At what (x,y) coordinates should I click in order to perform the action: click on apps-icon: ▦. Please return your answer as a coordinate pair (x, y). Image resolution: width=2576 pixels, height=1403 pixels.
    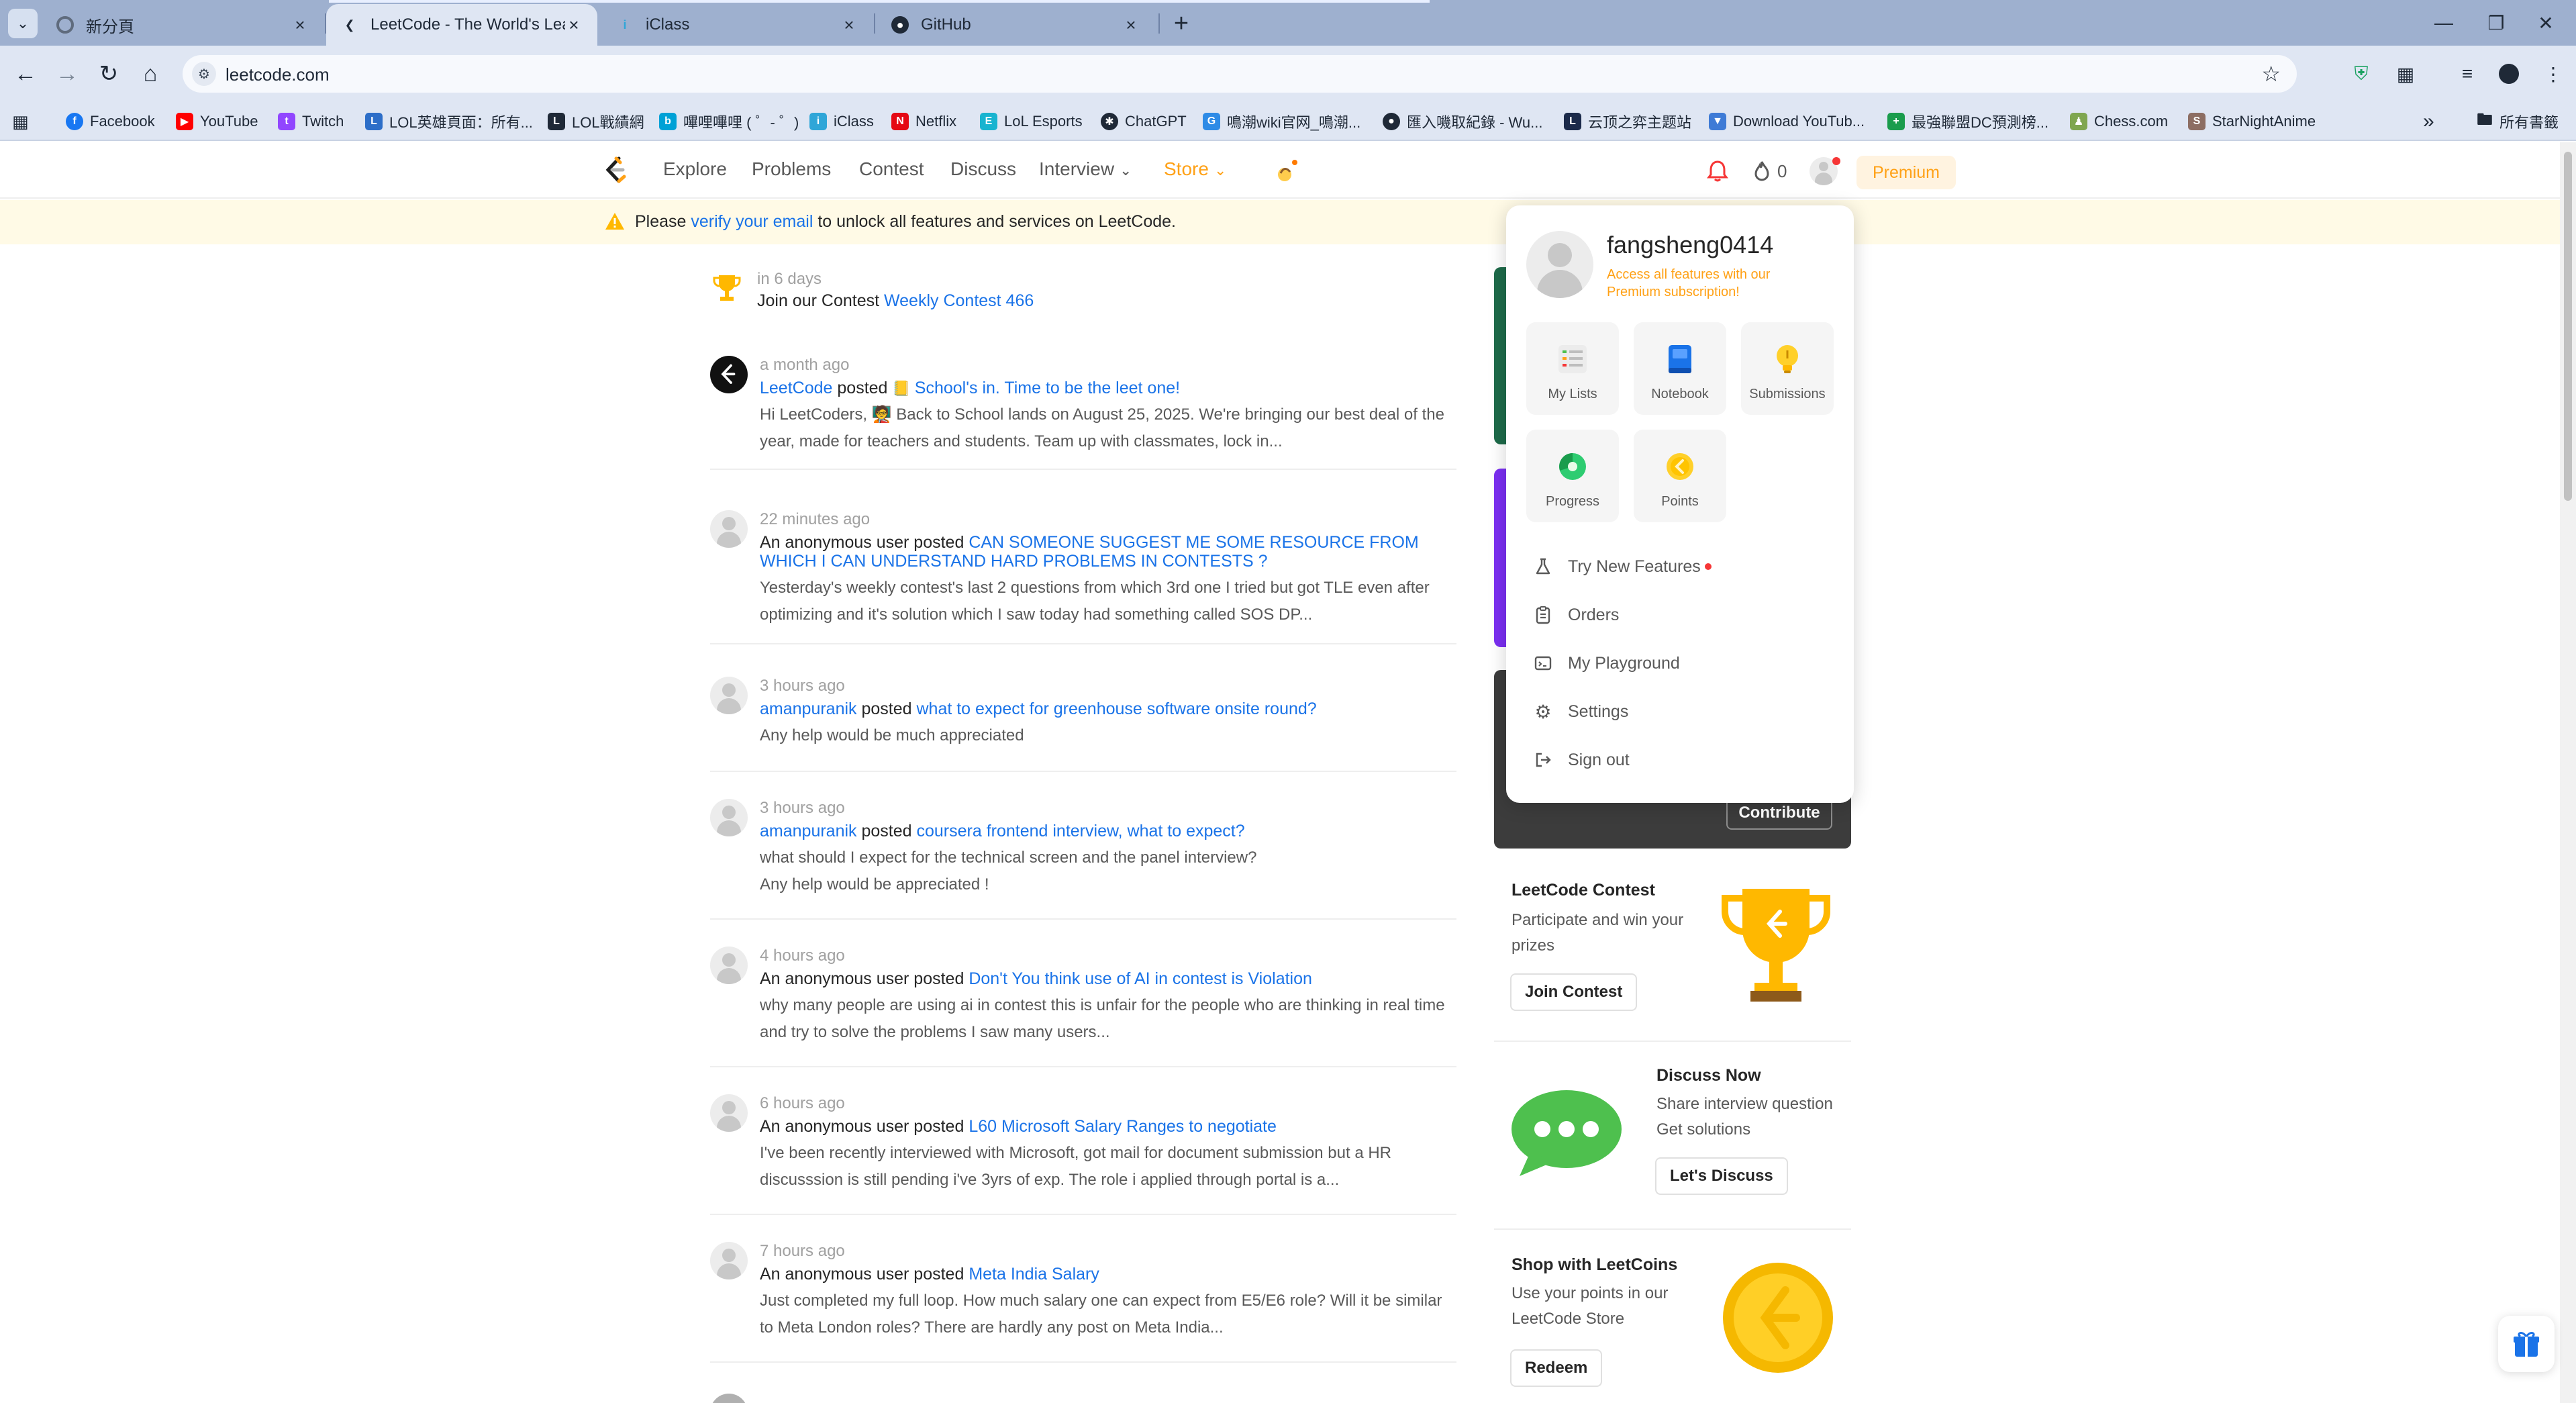
    Looking at the image, I should click on (20, 122).